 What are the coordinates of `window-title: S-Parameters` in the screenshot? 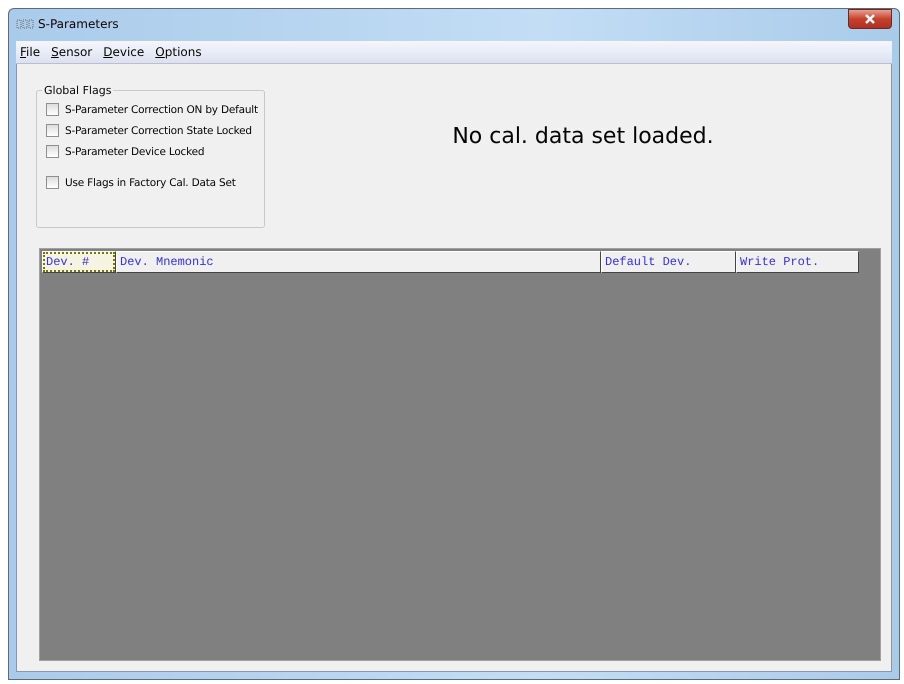 It's located at (78, 24).